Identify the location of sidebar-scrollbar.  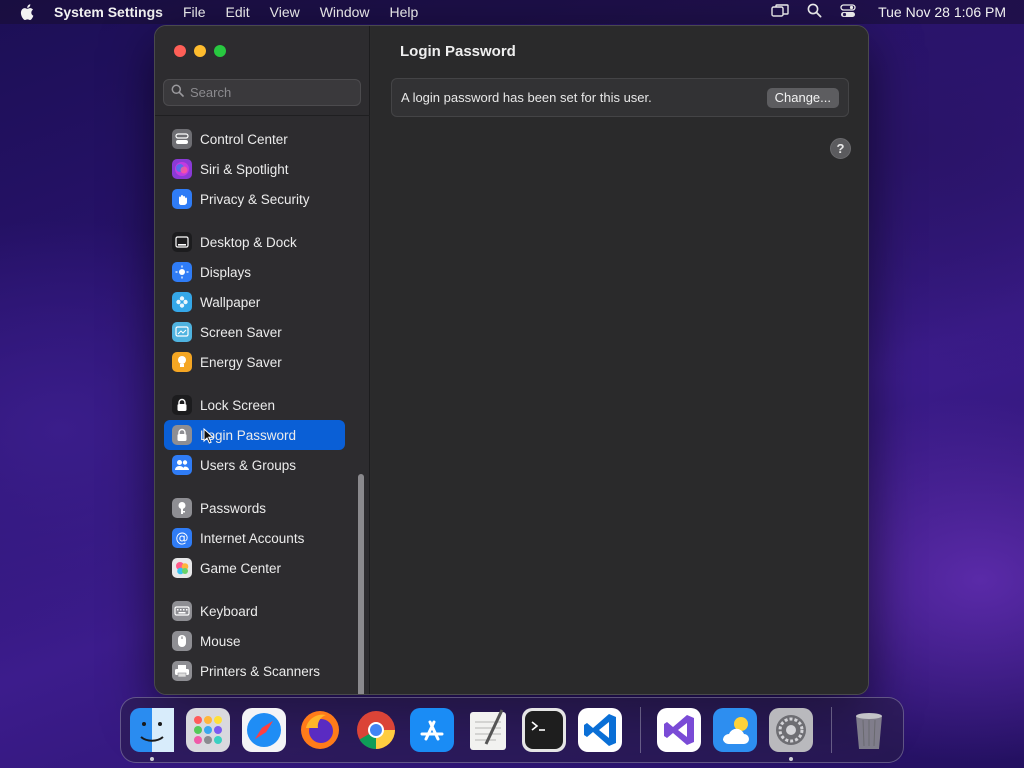
(361, 584).